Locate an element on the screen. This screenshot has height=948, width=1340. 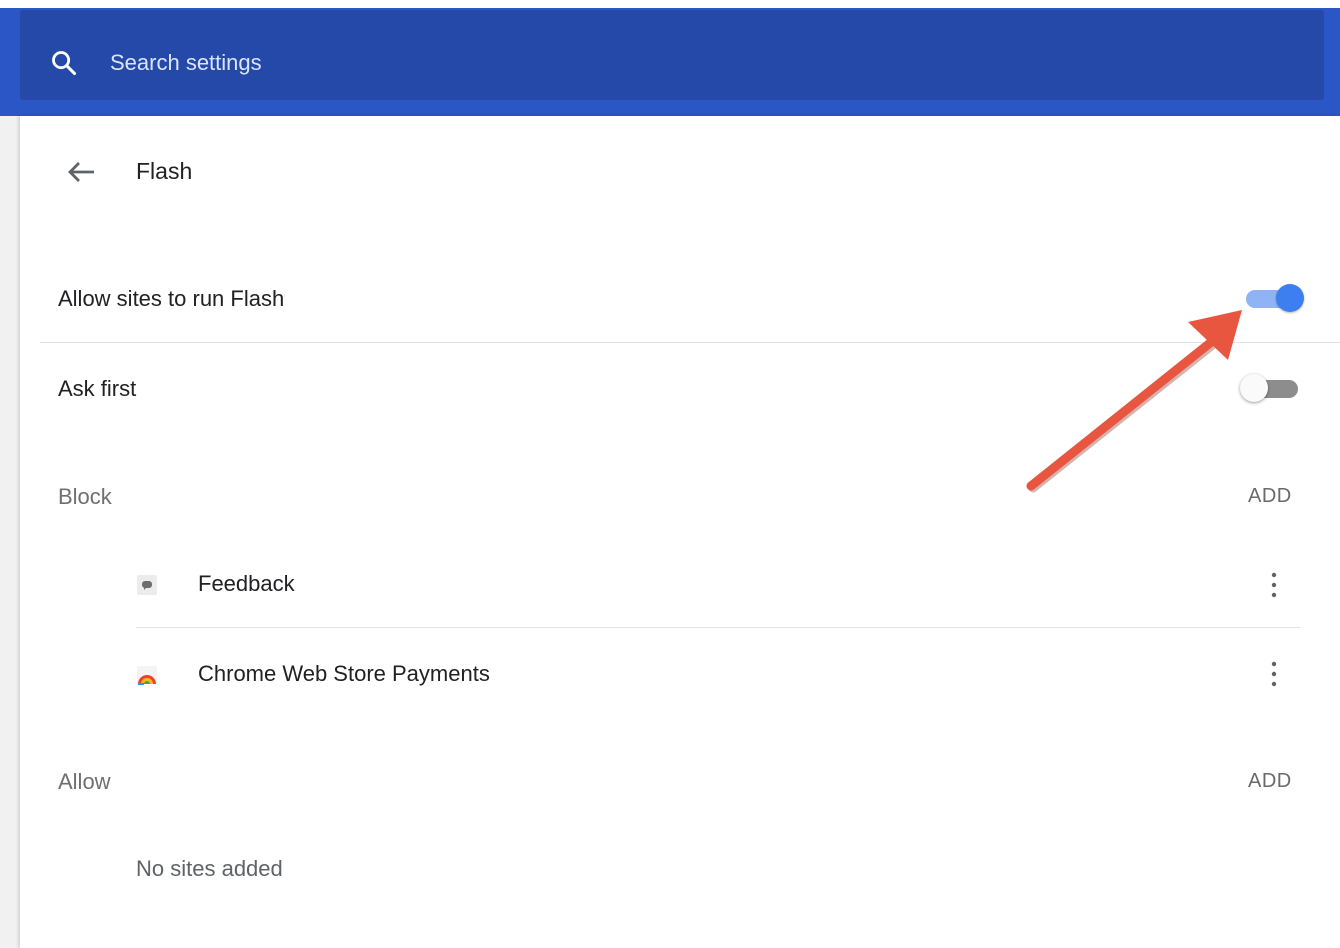
search-icon is located at coordinates (64, 63).